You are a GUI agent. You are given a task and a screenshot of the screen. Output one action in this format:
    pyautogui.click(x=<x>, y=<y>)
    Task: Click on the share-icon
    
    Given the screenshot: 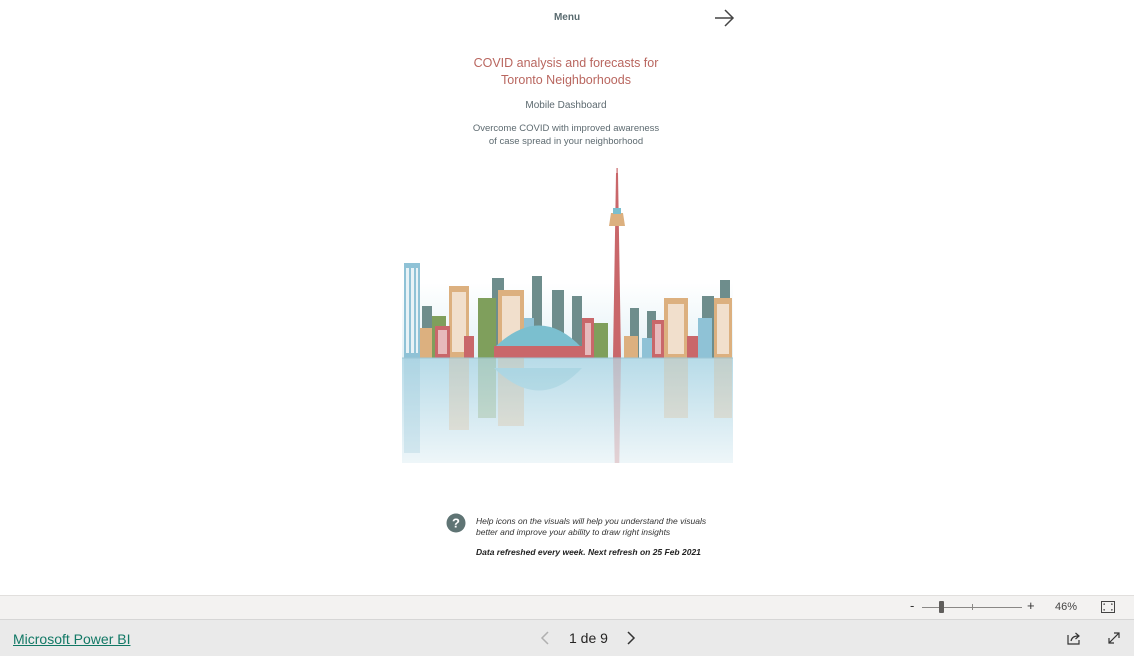 What is the action you would take?
    pyautogui.click(x=1074, y=638)
    